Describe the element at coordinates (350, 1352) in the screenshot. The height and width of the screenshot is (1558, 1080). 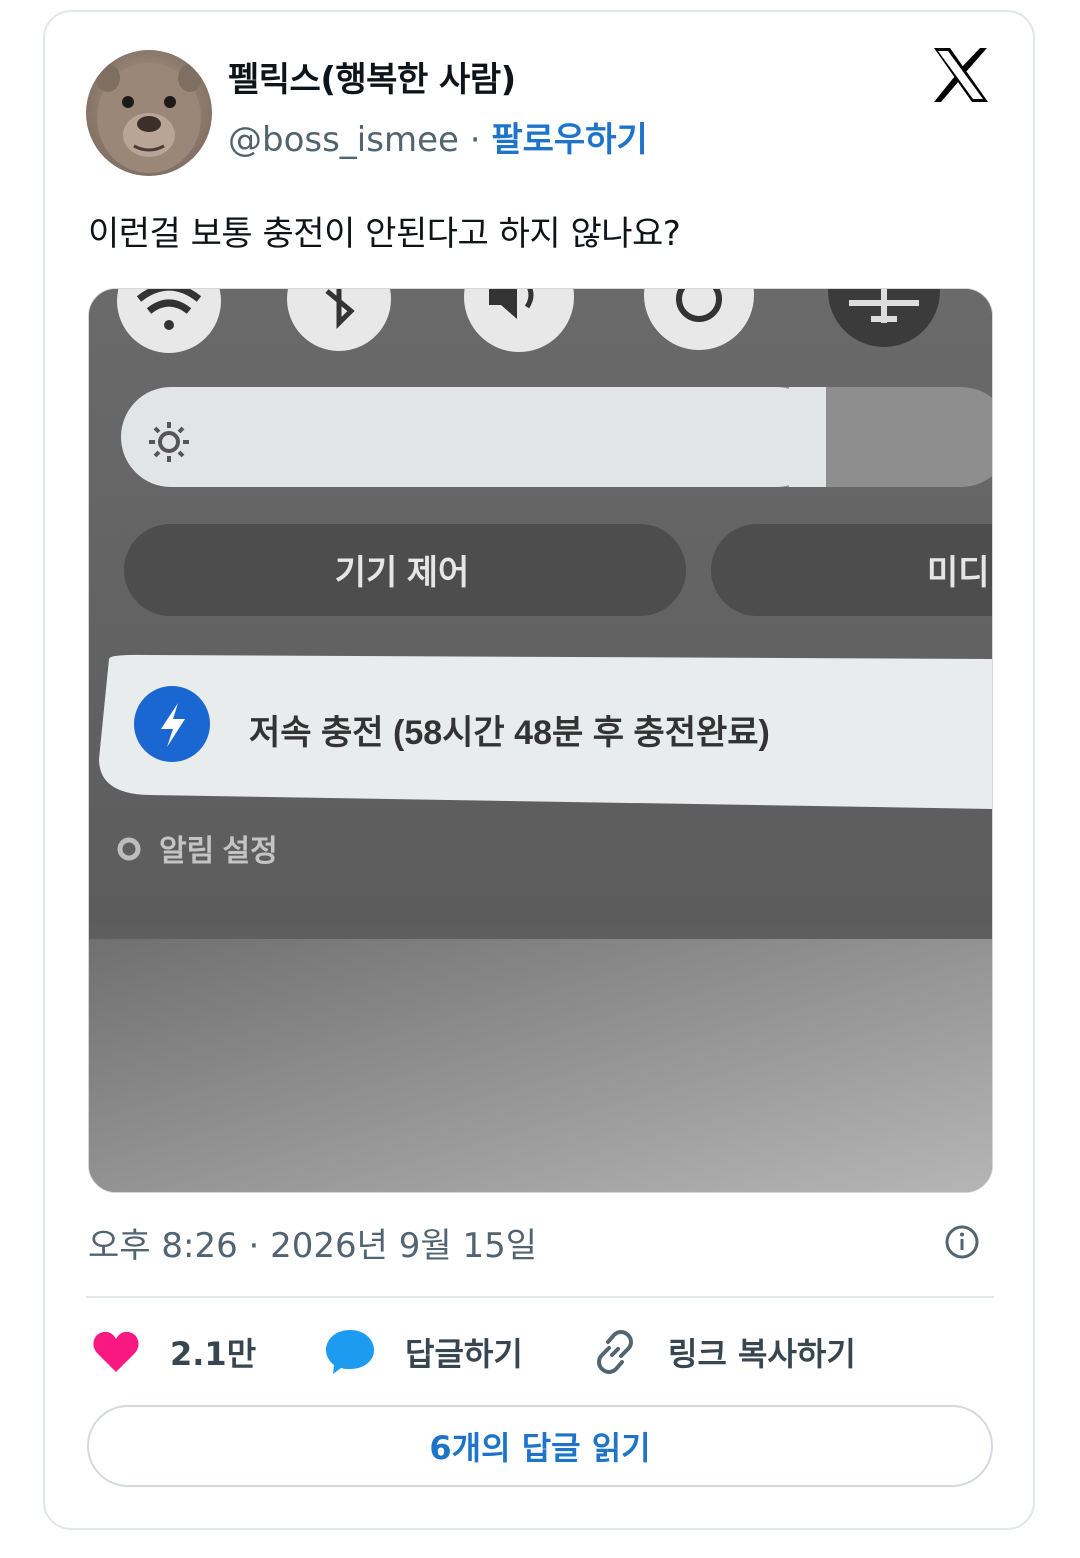
I see `speech-bubble-icon` at that location.